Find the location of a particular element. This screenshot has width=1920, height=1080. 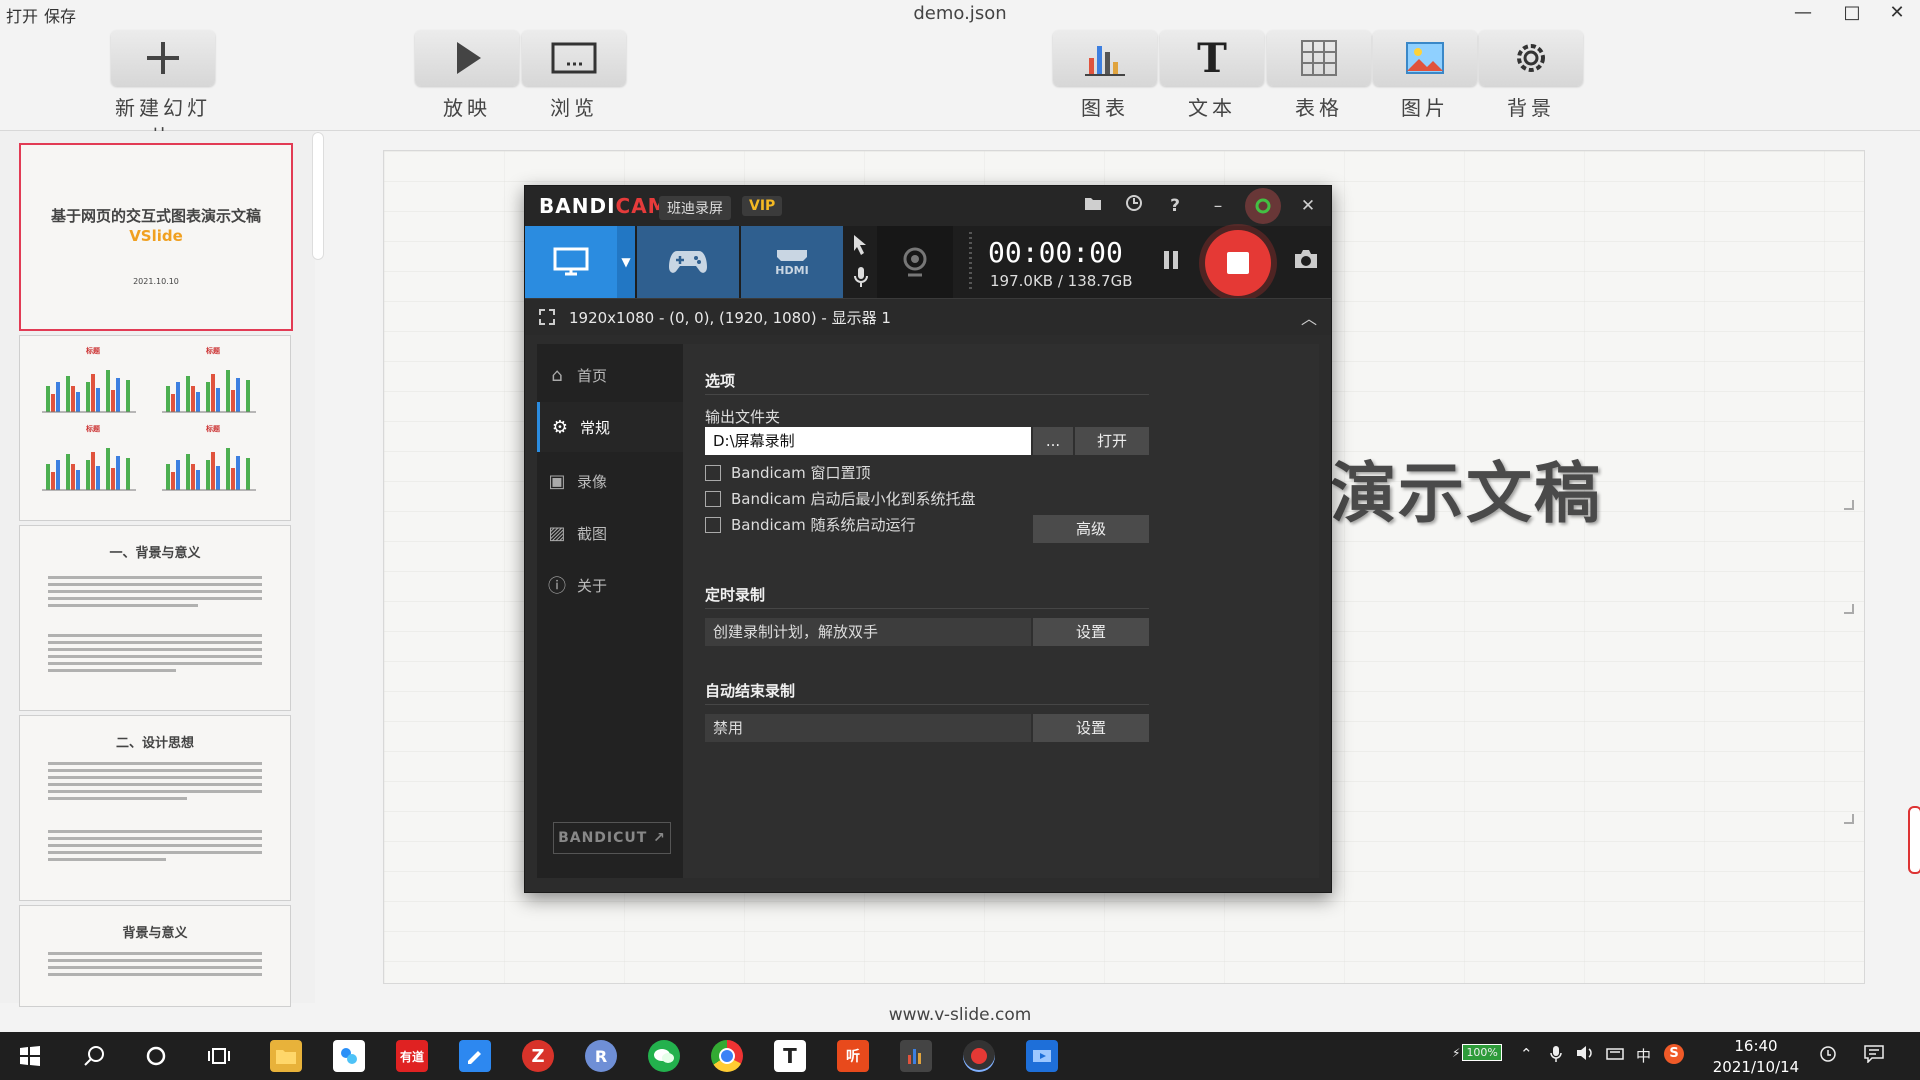

slide-title-text: 演示文稿 is located at coordinates (1466, 488).